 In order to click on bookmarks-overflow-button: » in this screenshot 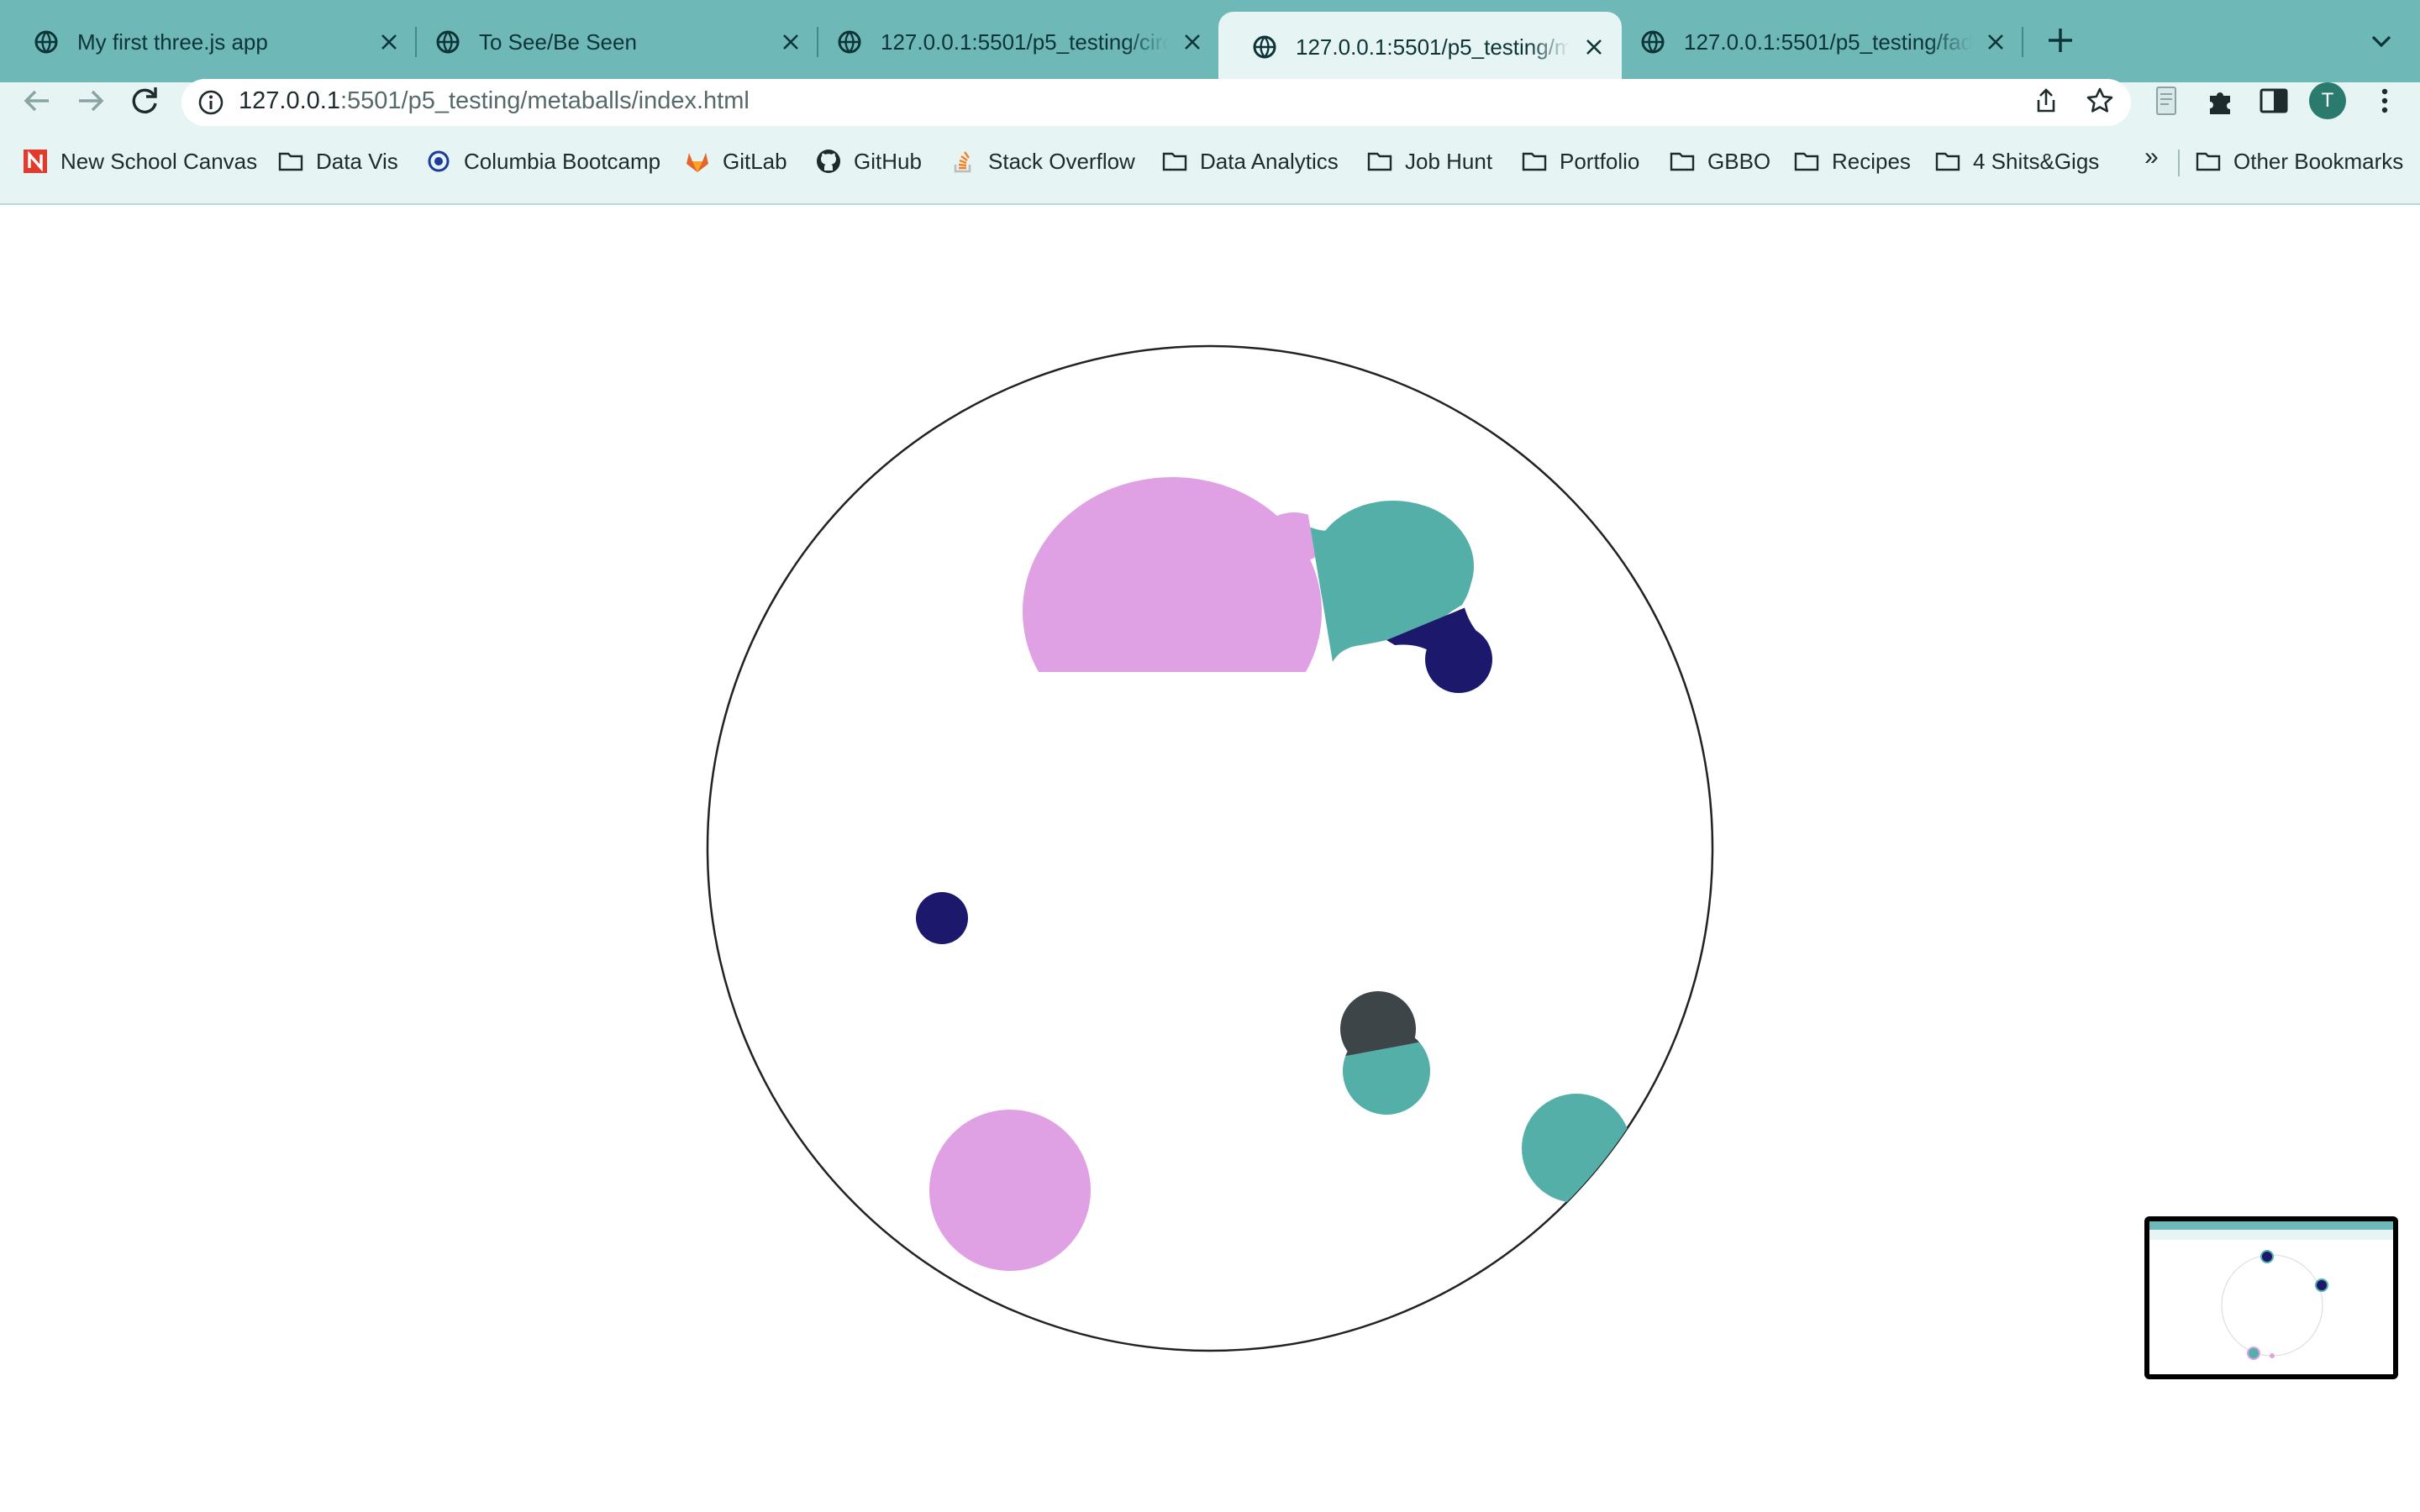, I will do `click(2151, 157)`.